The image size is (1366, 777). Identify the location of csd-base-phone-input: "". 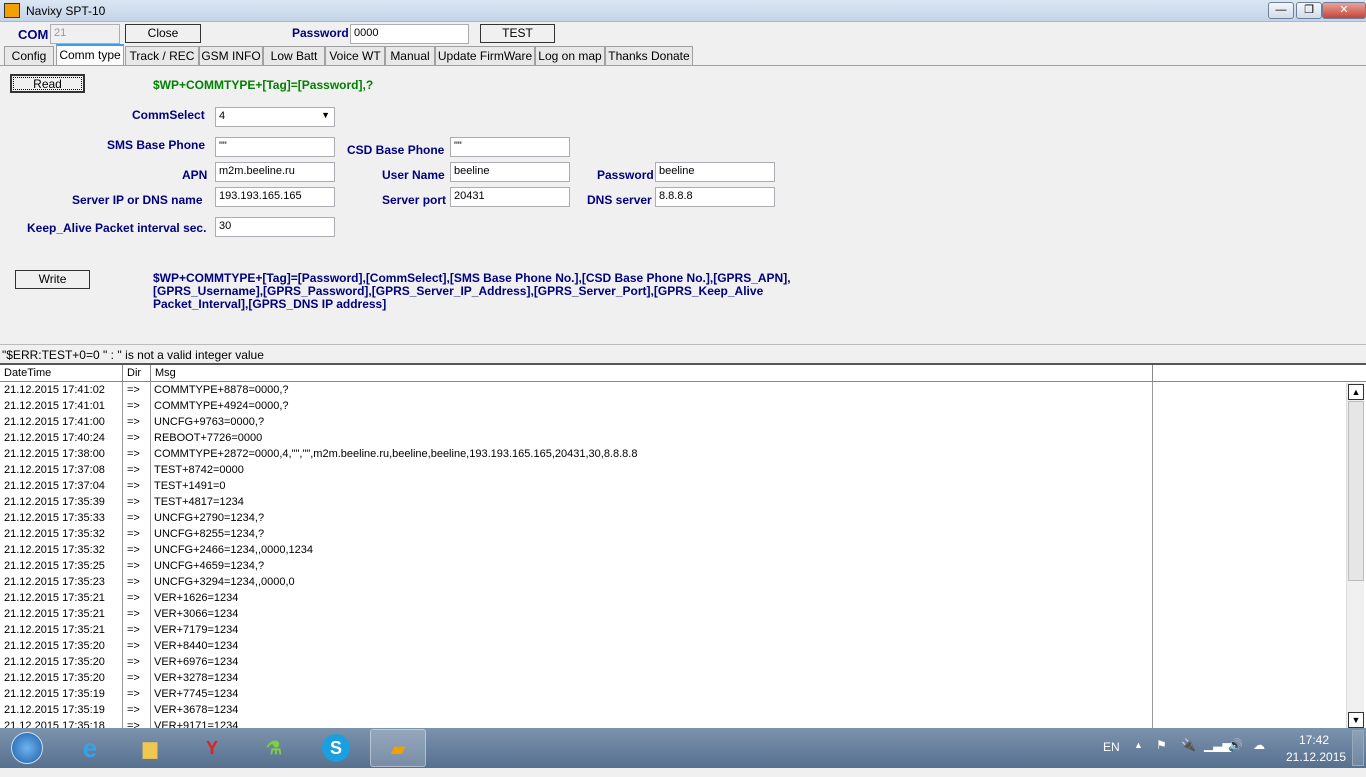
(510, 147).